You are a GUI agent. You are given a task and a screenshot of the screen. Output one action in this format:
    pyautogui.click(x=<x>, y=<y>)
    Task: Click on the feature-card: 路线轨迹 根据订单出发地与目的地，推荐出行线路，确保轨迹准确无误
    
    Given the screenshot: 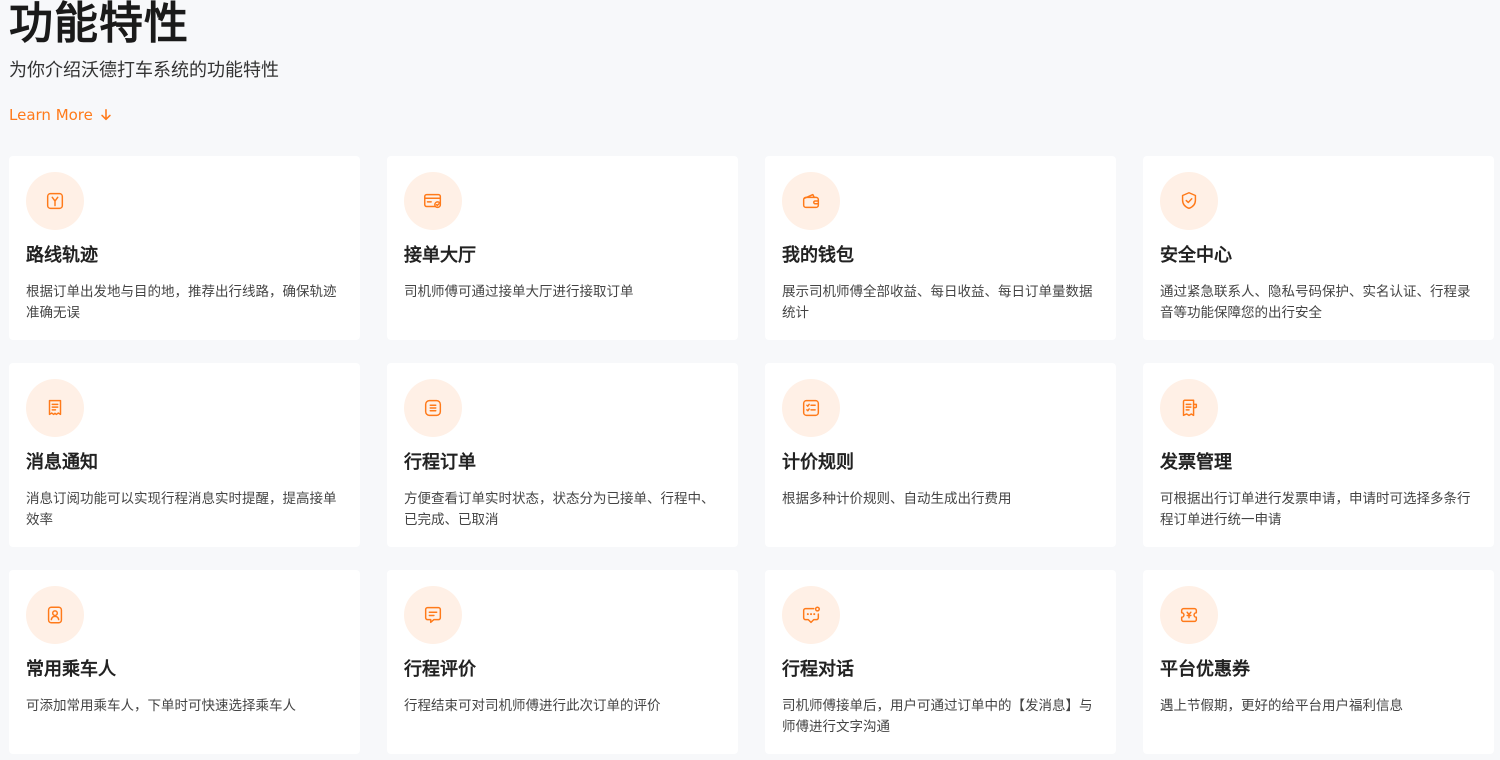 What is the action you would take?
    pyautogui.click(x=184, y=248)
    